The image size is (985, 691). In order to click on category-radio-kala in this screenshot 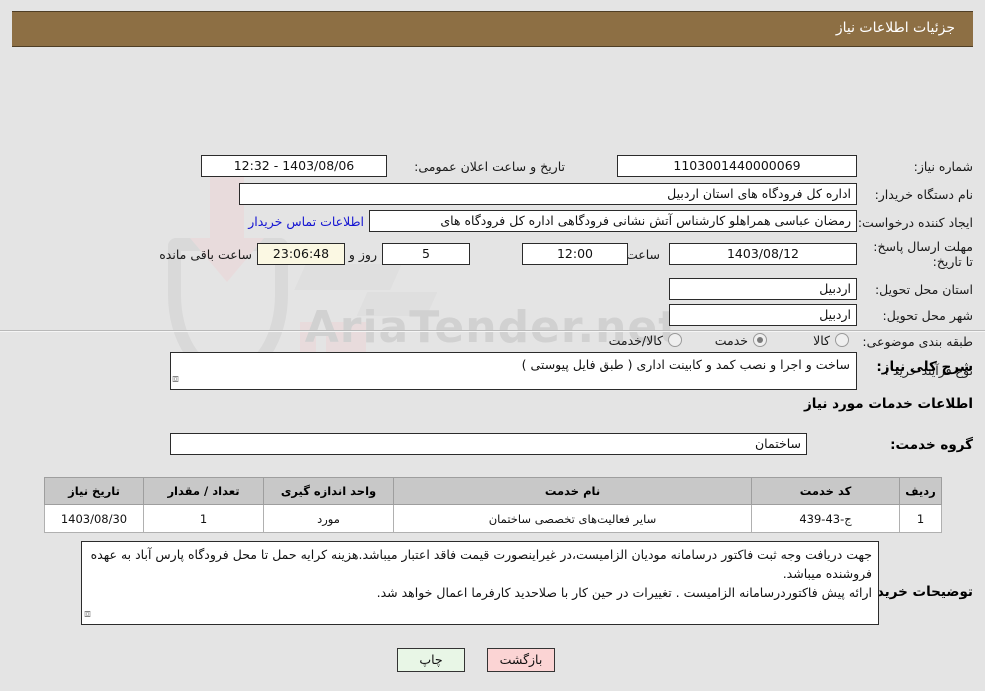, I will do `click(842, 340)`.